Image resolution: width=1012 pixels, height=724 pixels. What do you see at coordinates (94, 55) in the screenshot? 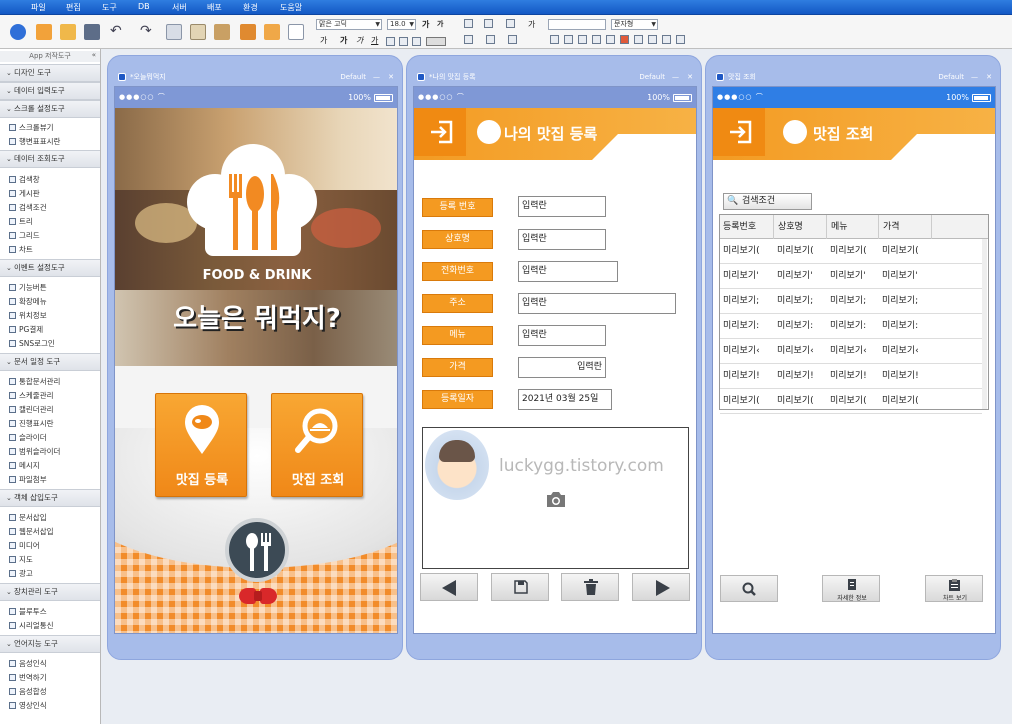
I see `collapse-icon: «` at bounding box center [94, 55].